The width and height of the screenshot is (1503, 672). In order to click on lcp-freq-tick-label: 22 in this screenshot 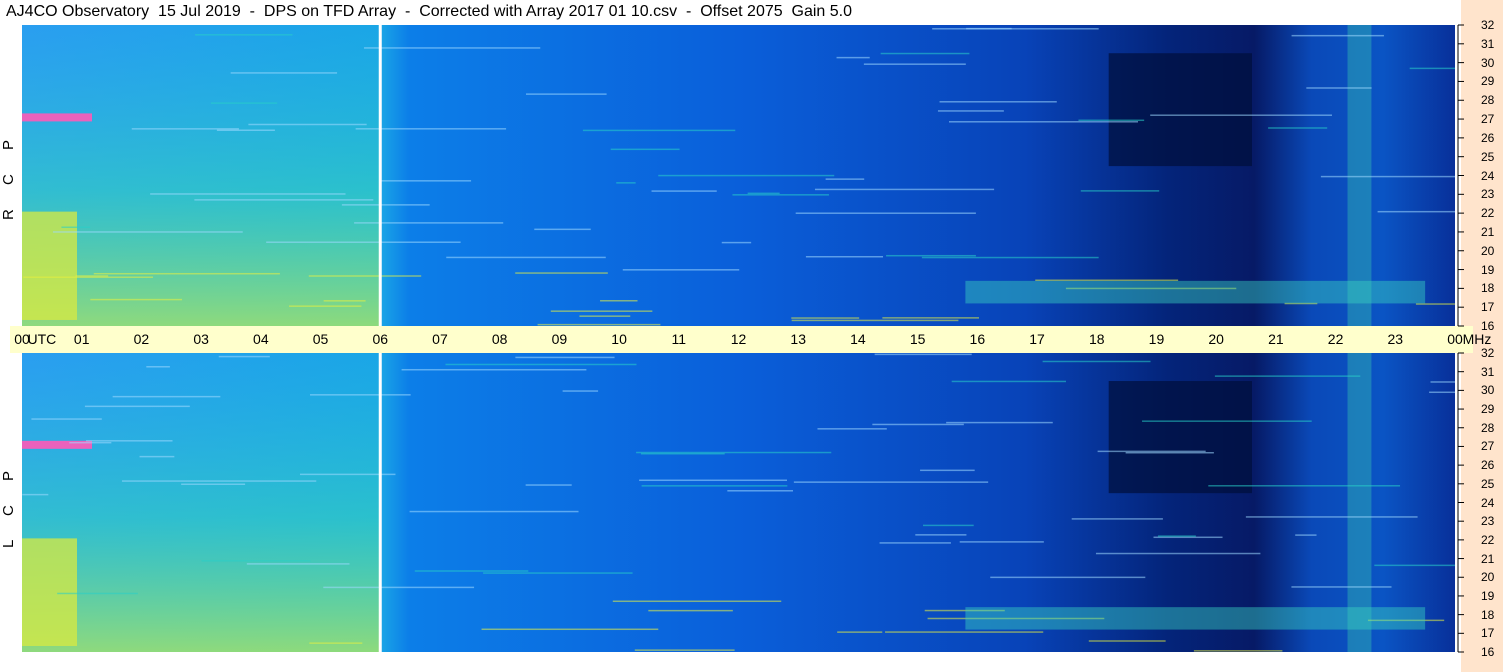, I will do `click(1488, 539)`.